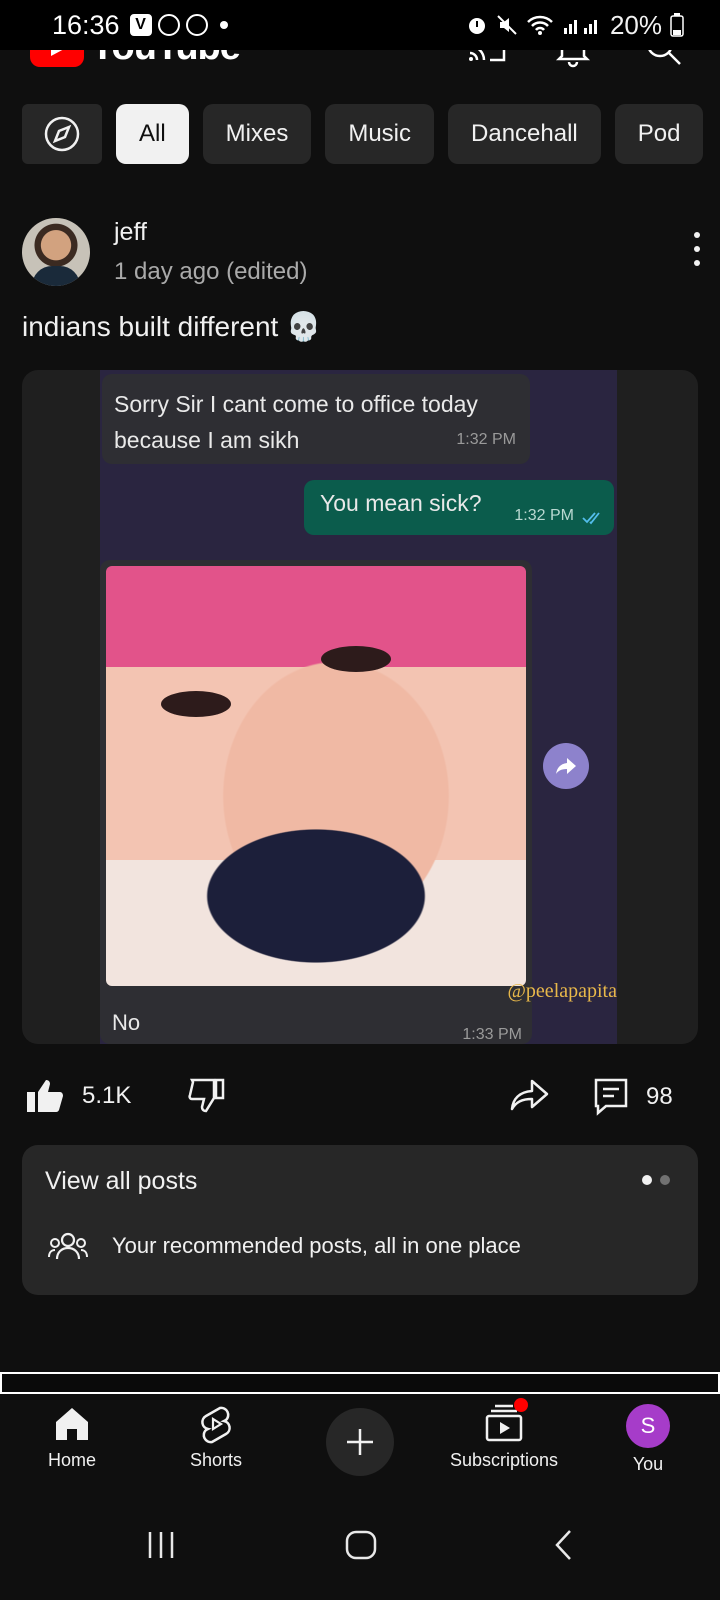  Describe the element at coordinates (45, 1096) in the screenshot. I see `thumbs-up-icon` at that location.